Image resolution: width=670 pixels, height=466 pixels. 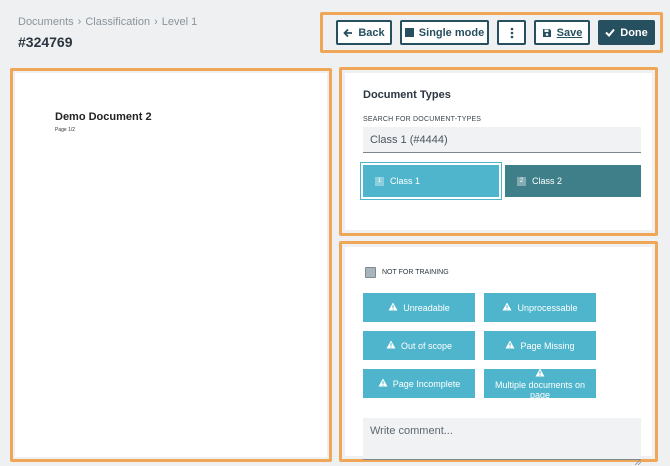 I want to click on shortcut-badge: 1, so click(x=379, y=181).